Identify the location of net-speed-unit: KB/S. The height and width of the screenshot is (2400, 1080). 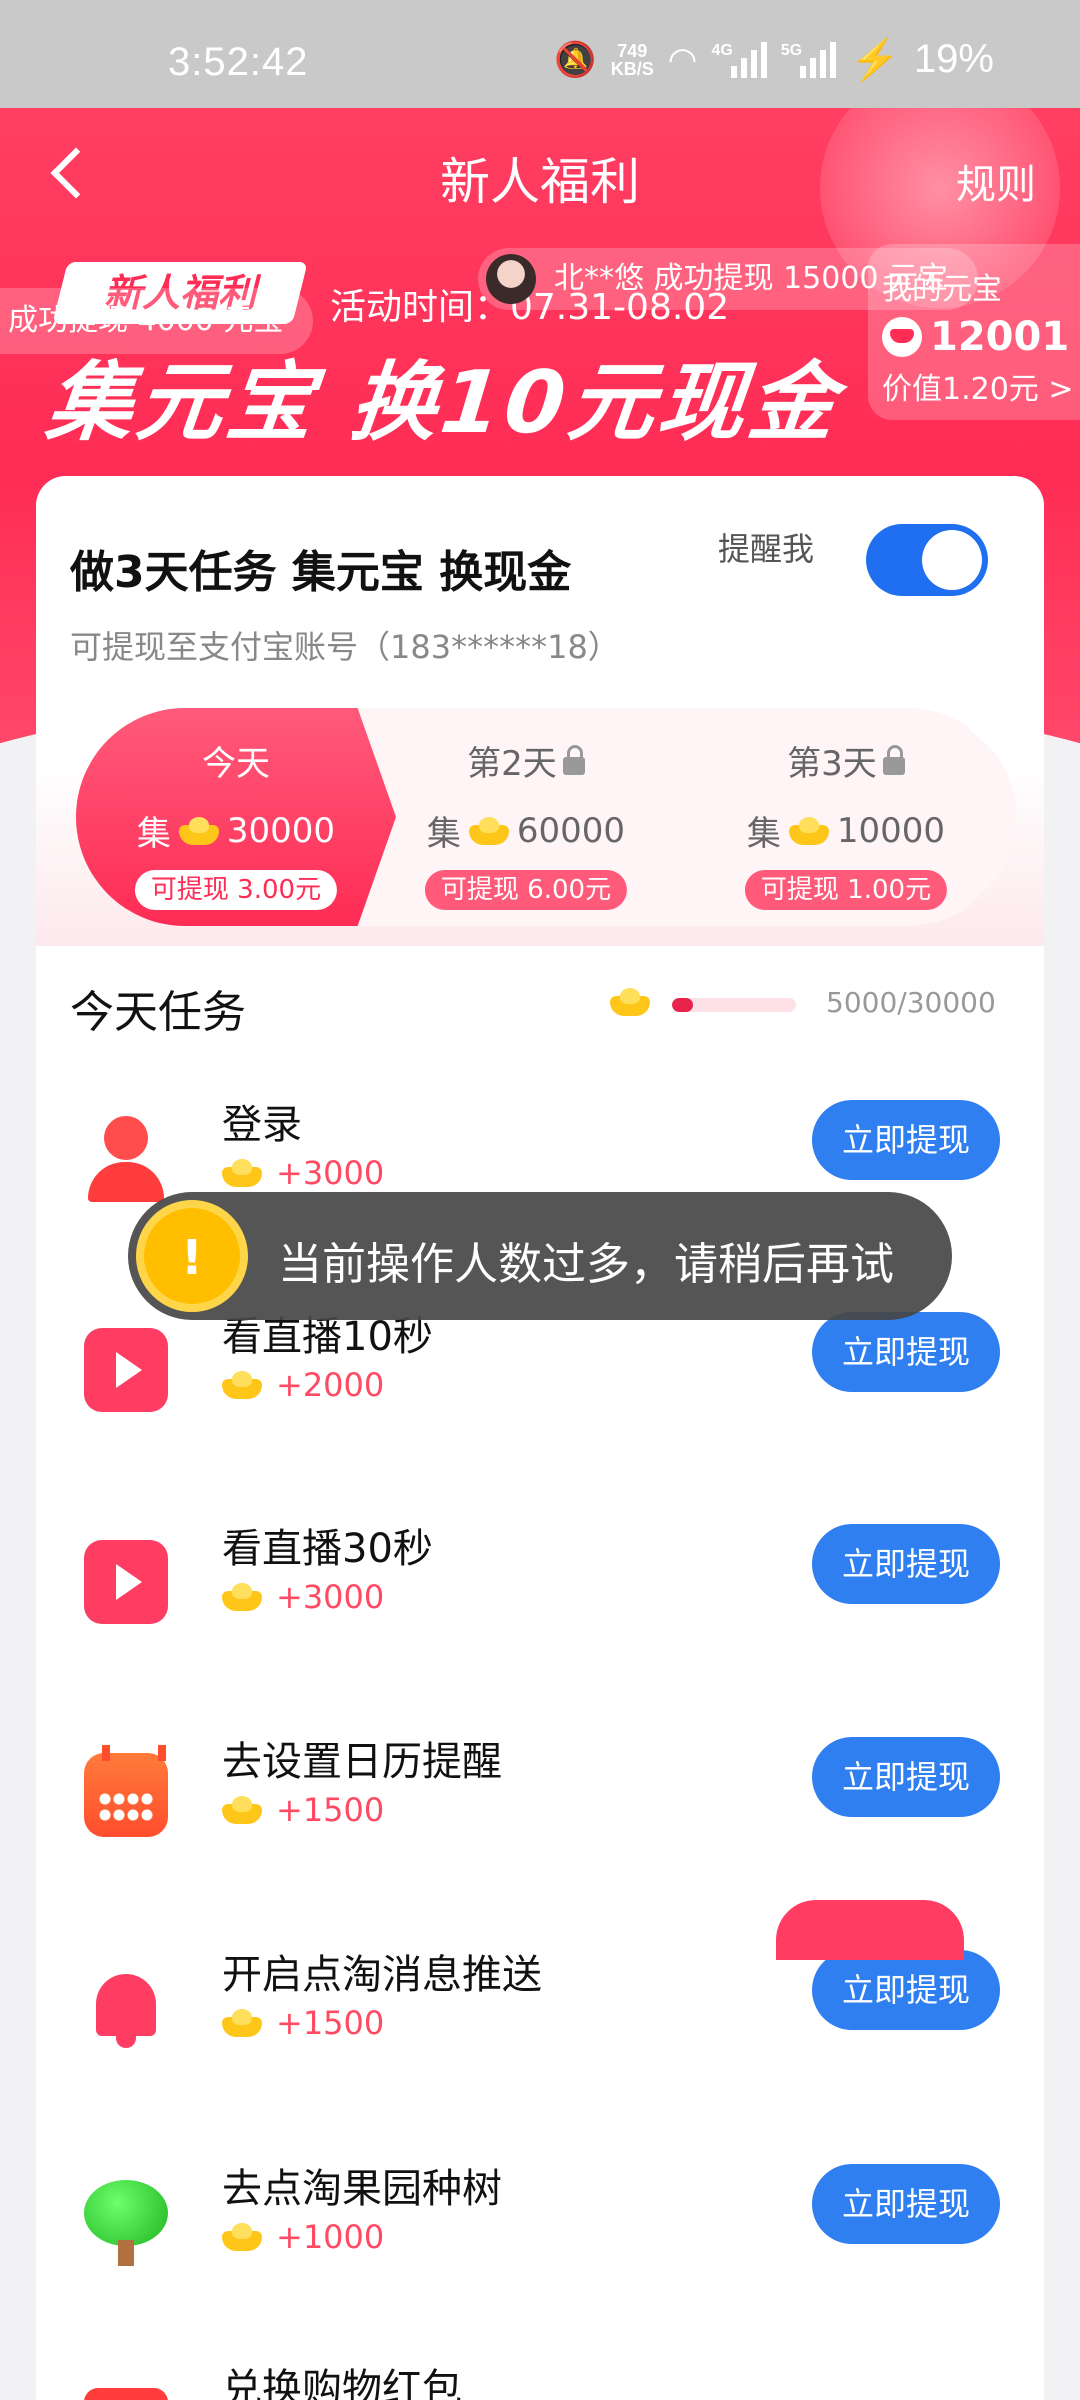
(632, 68).